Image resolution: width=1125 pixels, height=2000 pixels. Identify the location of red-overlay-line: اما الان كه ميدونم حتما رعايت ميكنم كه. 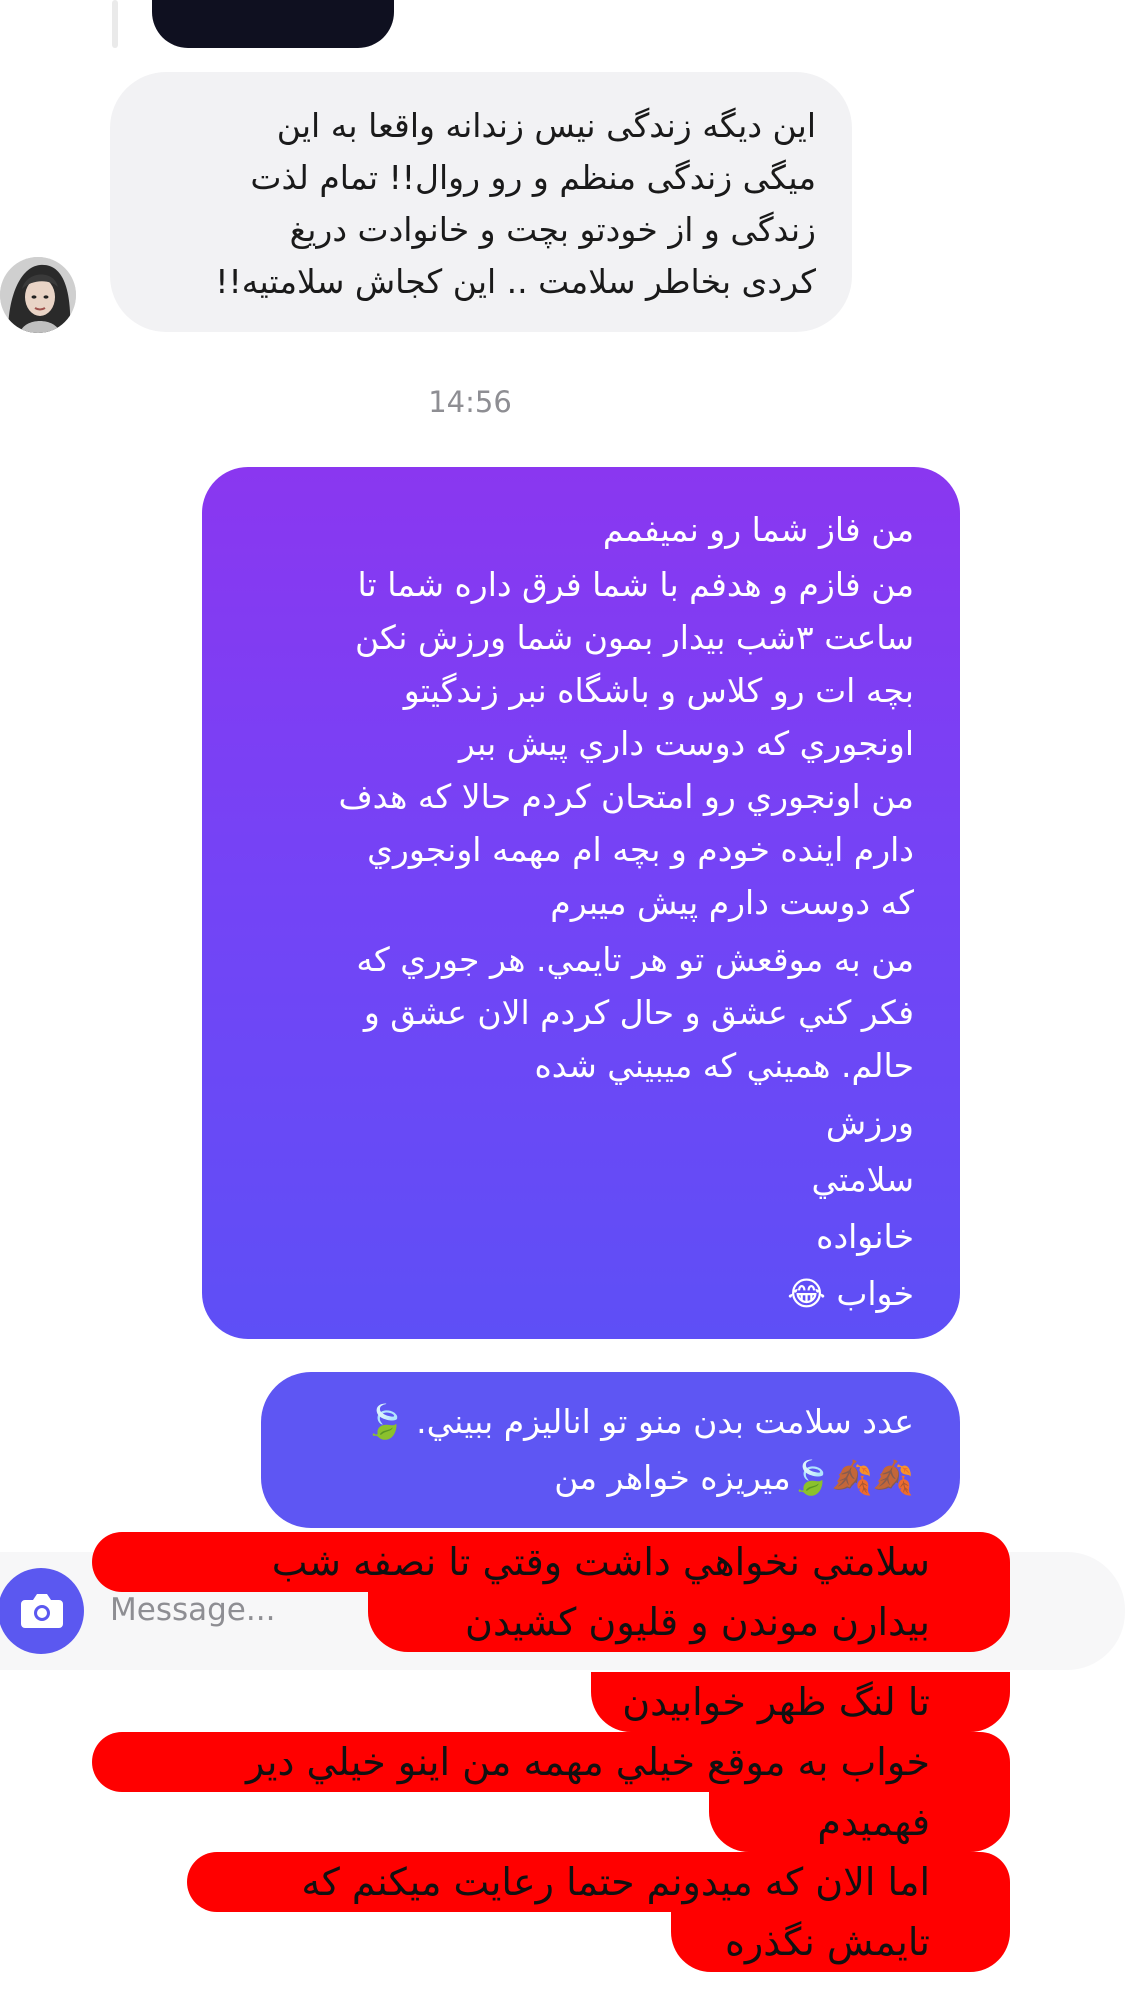
(598, 1882).